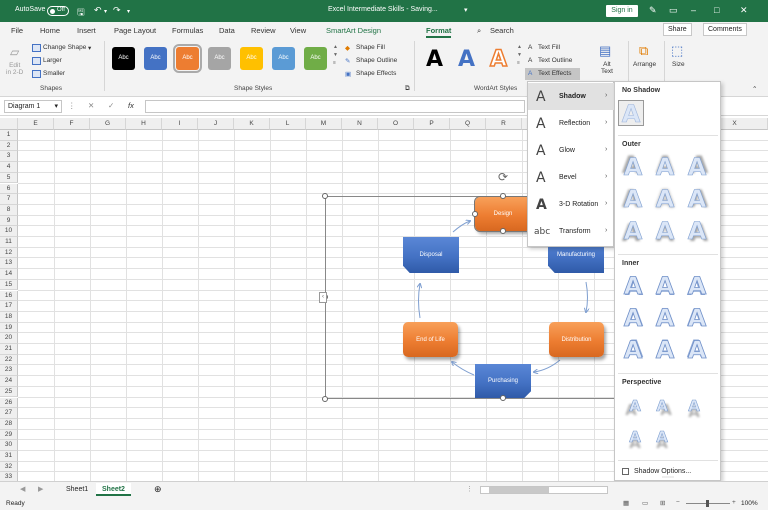 This screenshot has height=510, width=768. Describe the element at coordinates (81, 13) in the screenshot. I see `save-icon: 🖫` at that location.